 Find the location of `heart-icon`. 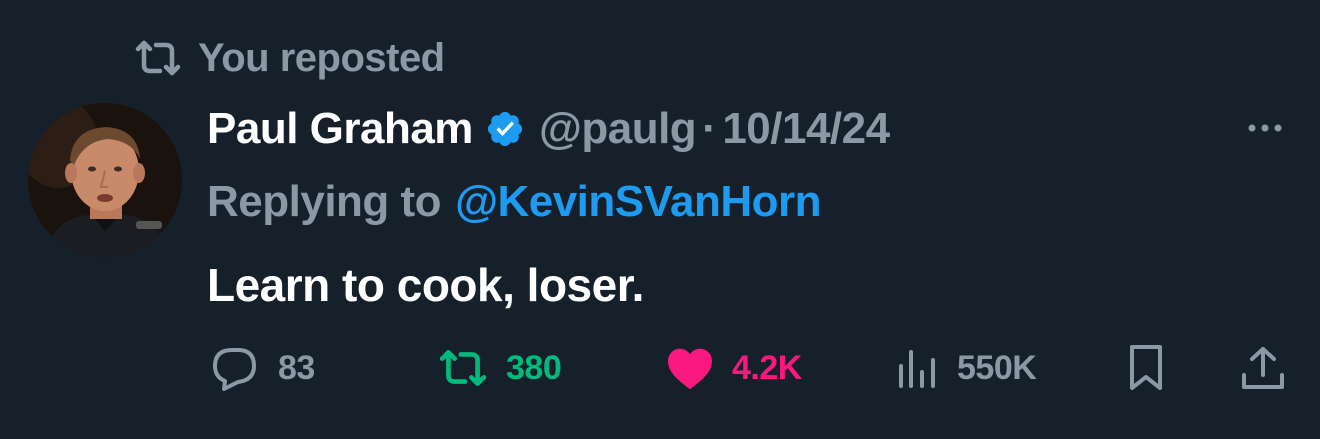

heart-icon is located at coordinates (690, 368).